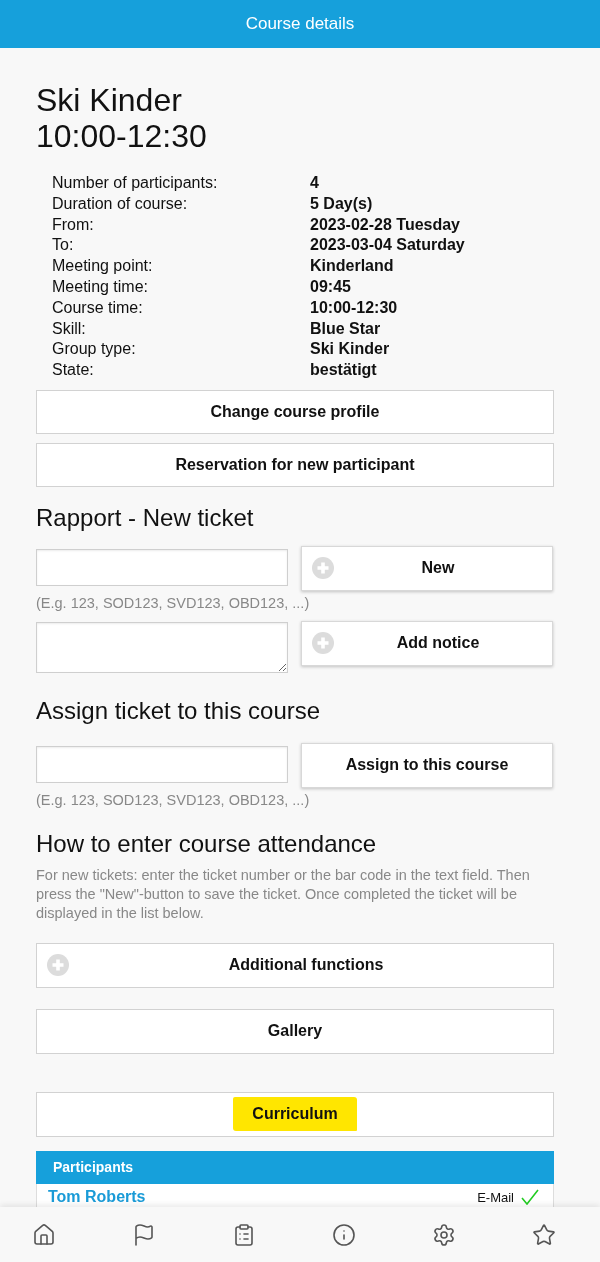 The width and height of the screenshot is (600, 1262). I want to click on section-heading: How to enter course attendance, so click(207, 843).